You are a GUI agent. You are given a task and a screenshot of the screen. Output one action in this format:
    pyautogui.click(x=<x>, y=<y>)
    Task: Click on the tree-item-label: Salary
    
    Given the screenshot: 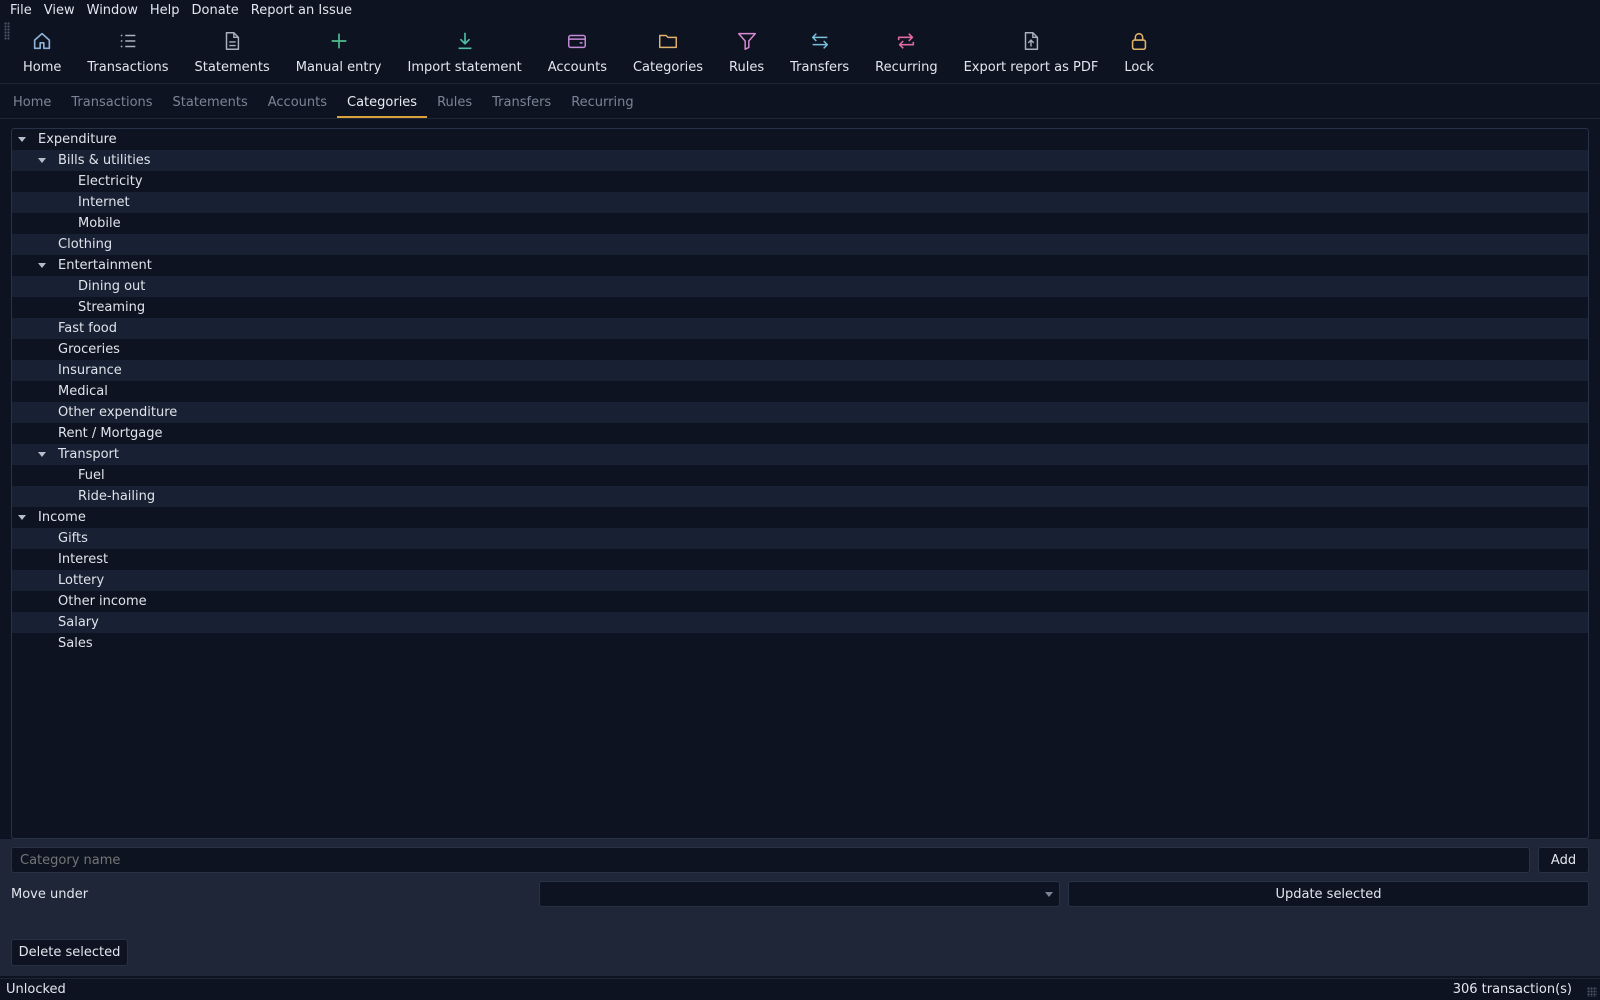 What is the action you would take?
    pyautogui.click(x=78, y=622)
    